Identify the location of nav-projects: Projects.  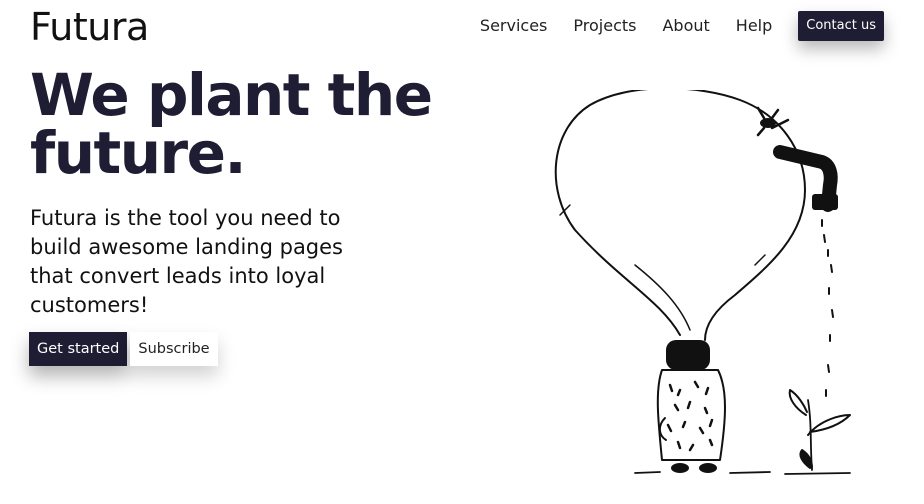
(604, 26).